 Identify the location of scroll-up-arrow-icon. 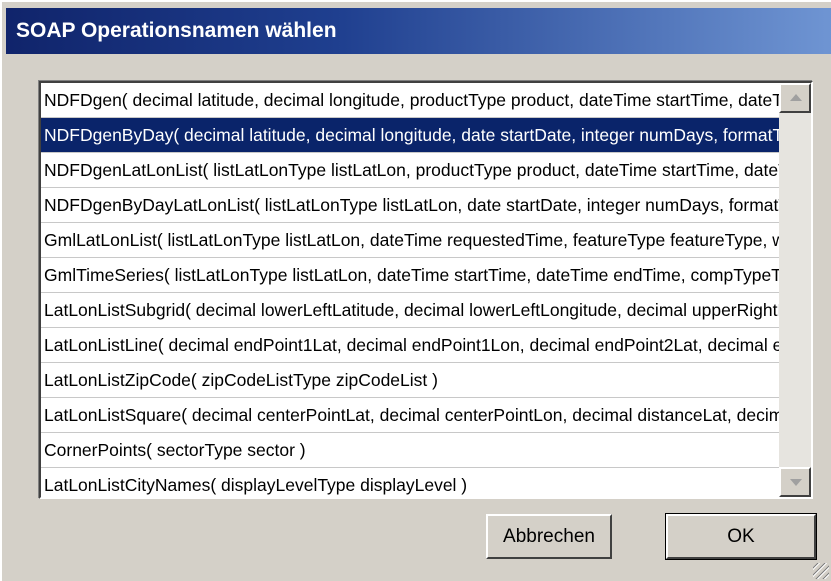
(796, 97).